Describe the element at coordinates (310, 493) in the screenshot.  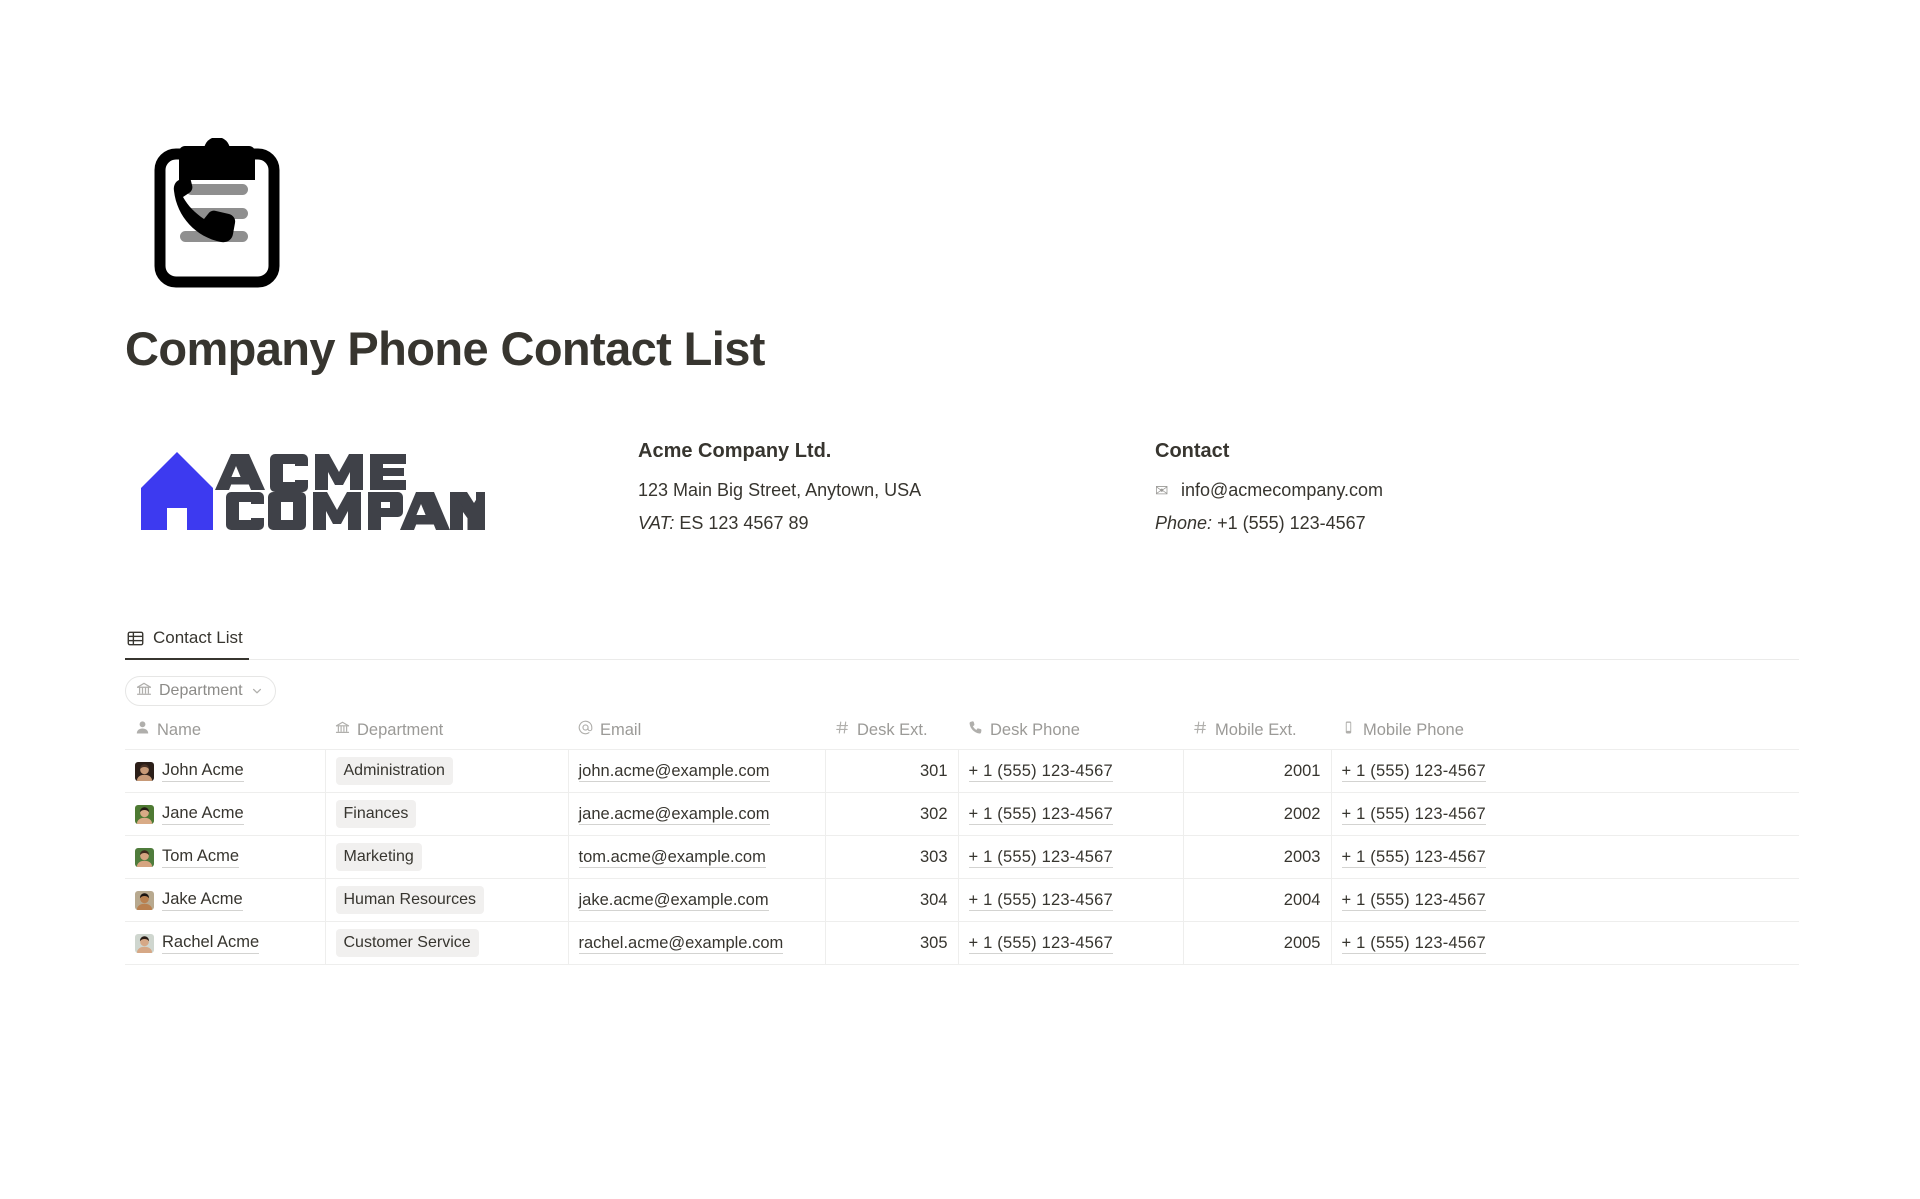
I see `acme-logo` at that location.